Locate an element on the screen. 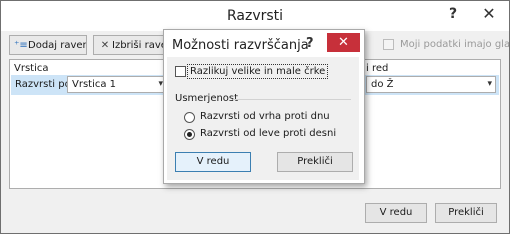  add-level-label: Dodaj raven is located at coordinates (57, 45).